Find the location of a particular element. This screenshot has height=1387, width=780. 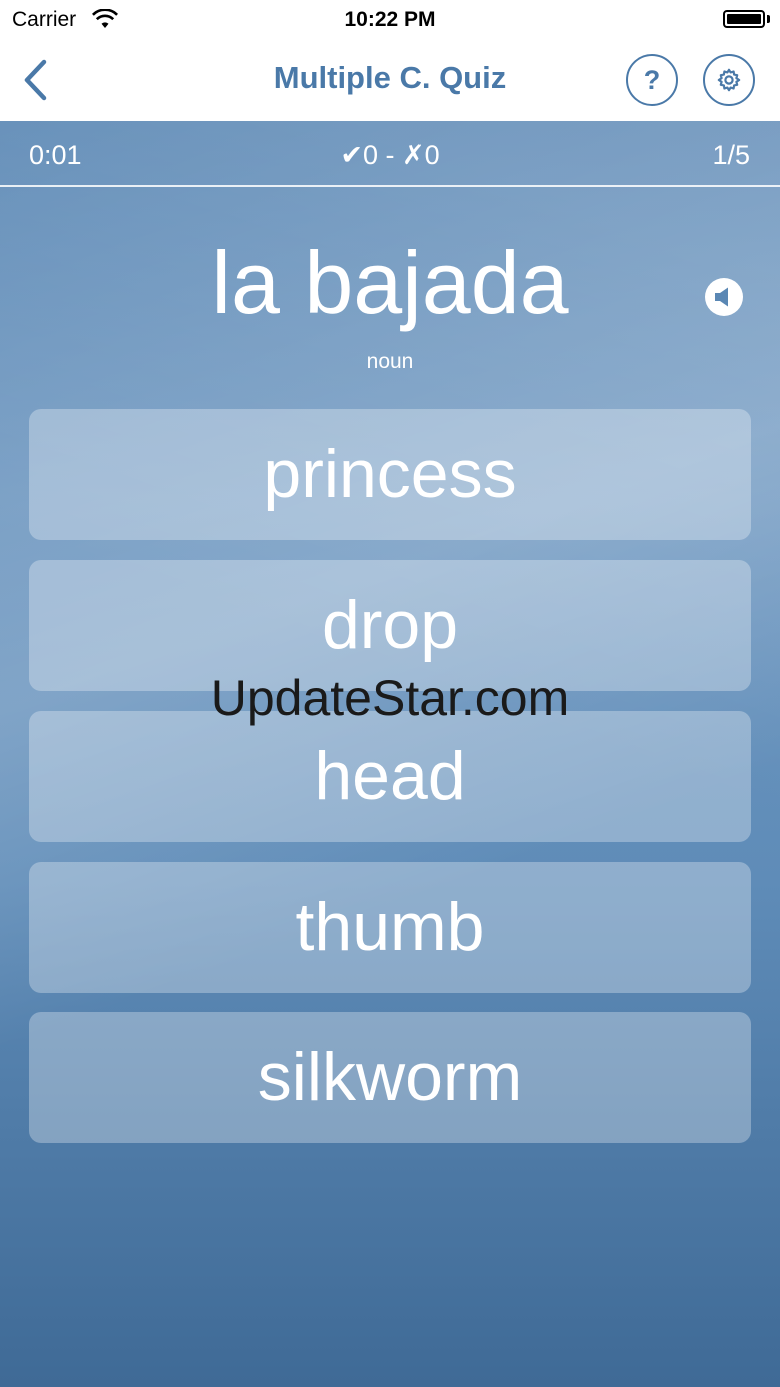

speaker-icon is located at coordinates (721, 297).